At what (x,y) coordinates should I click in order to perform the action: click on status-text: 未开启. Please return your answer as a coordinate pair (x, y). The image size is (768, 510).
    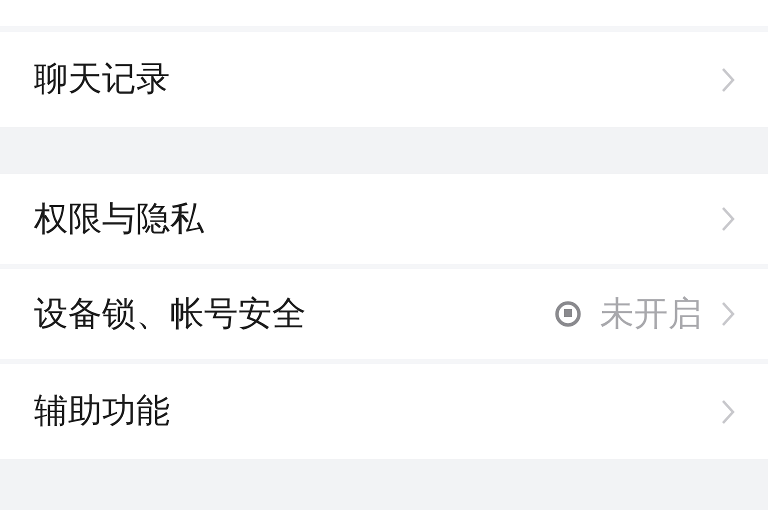
    Looking at the image, I should click on (651, 314).